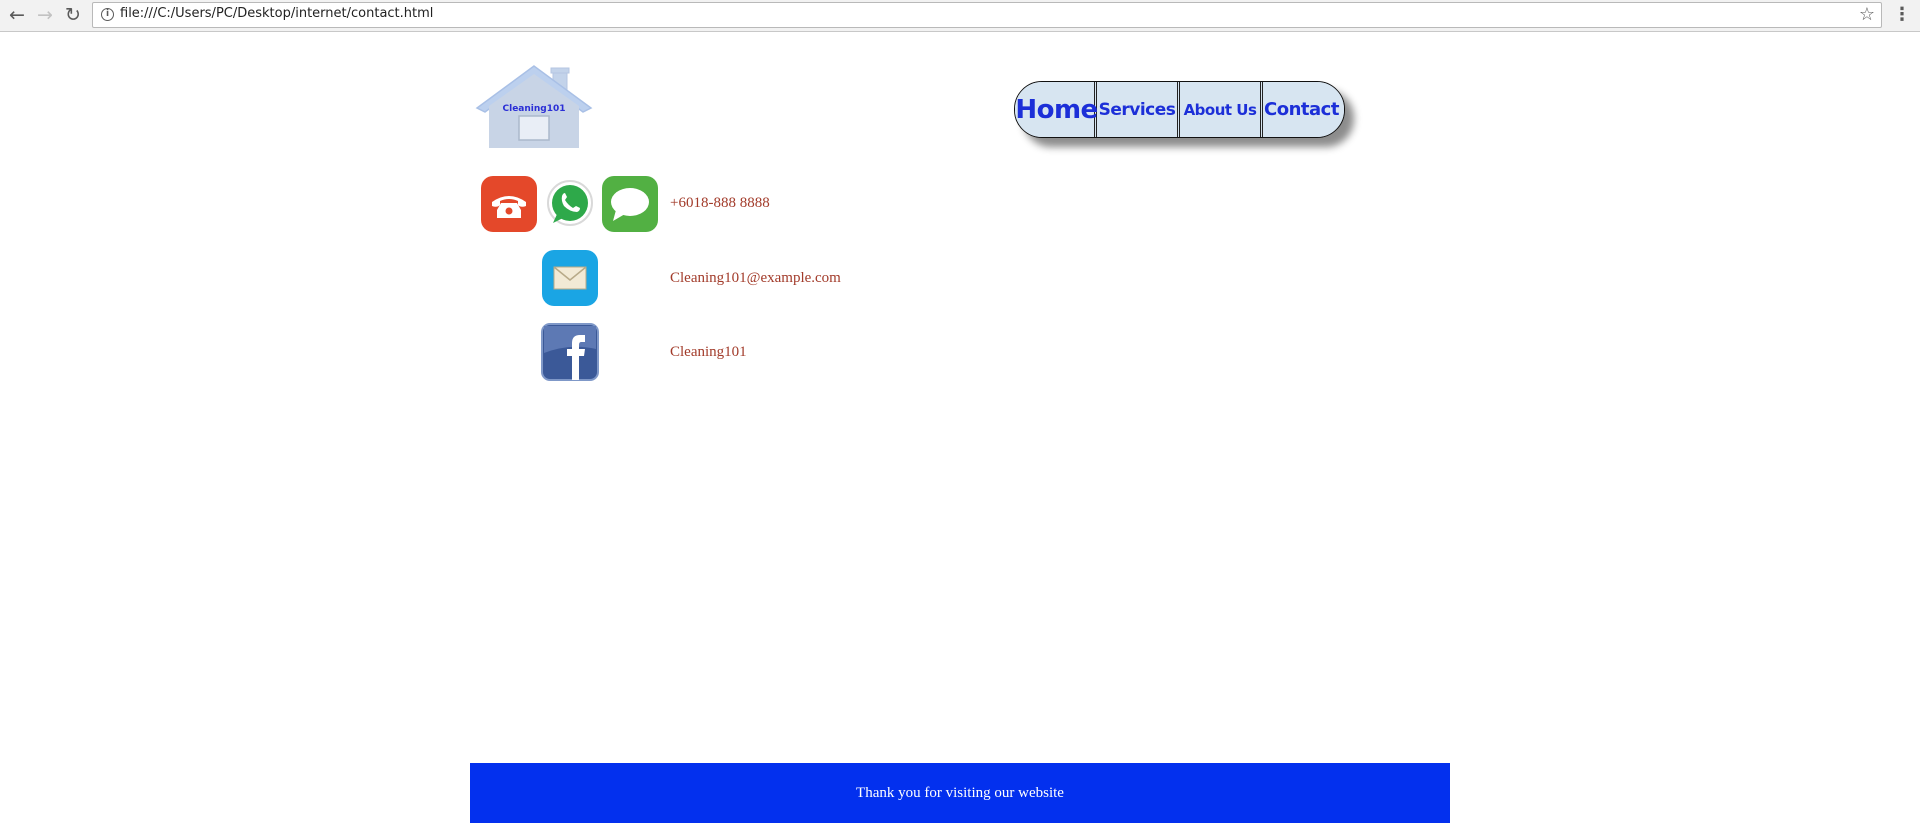  I want to click on email-icon, so click(570, 278).